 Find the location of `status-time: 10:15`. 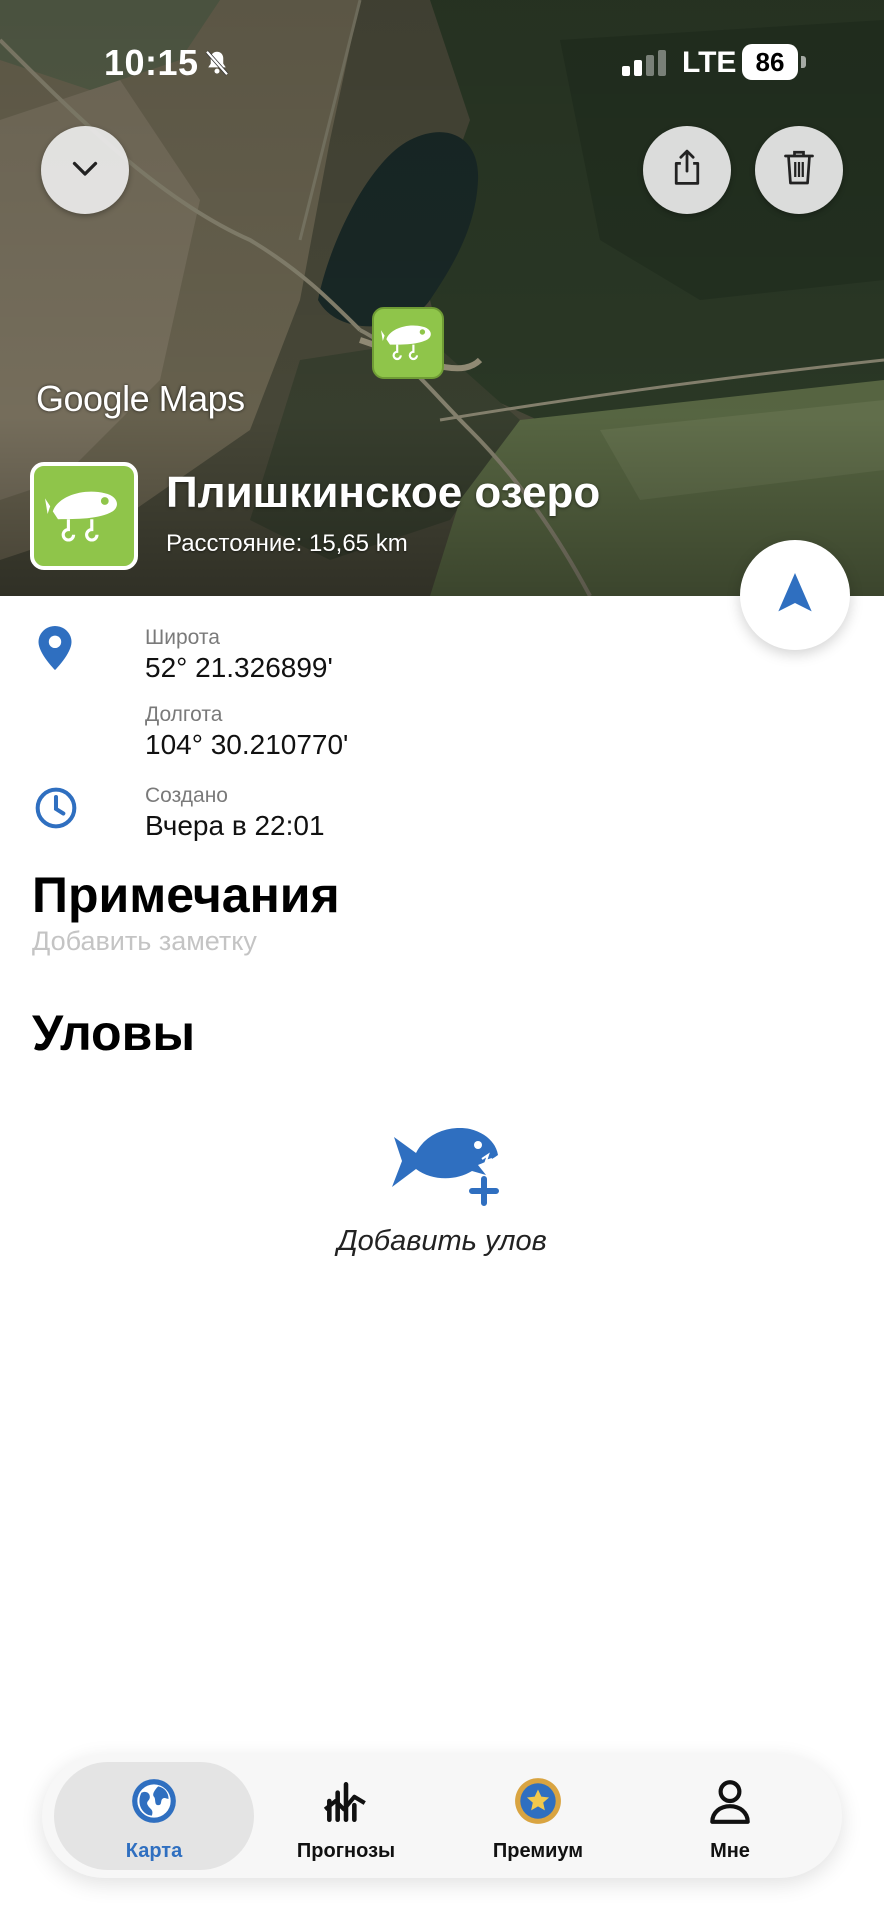

status-time: 10:15 is located at coordinates (151, 62).